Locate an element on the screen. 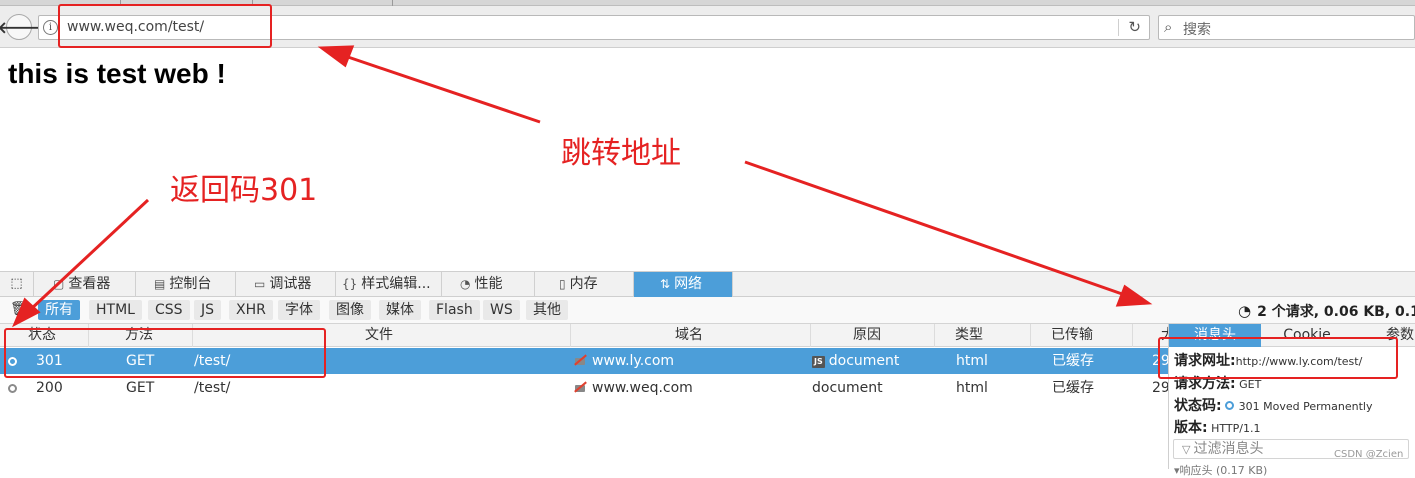  version-line: 版本: HTTP/1.1 is located at coordinates (1217, 427).